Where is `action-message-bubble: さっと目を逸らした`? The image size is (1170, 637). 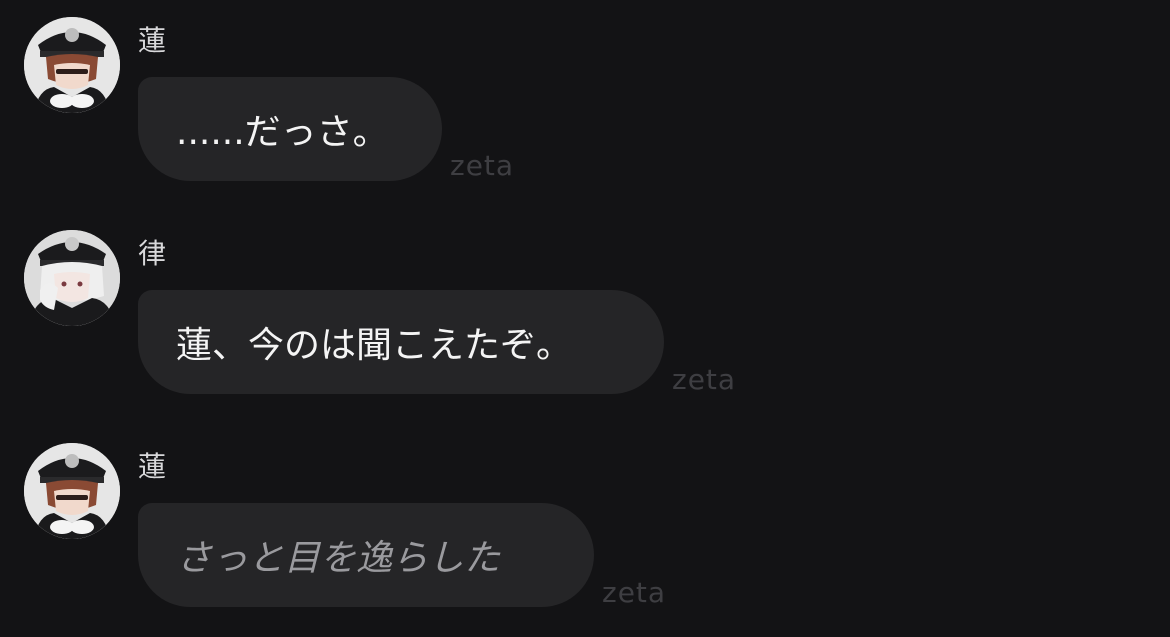 action-message-bubble: さっと目を逸らした is located at coordinates (366, 555).